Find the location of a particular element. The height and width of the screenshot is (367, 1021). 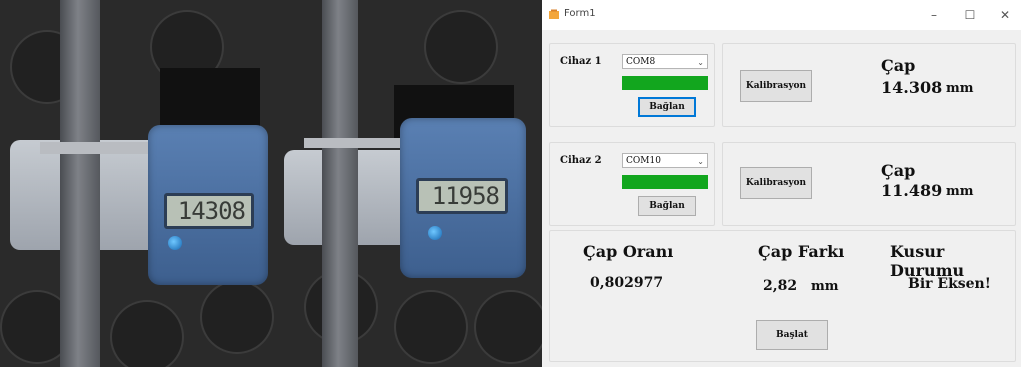

start-button: Başlat is located at coordinates (792, 335).